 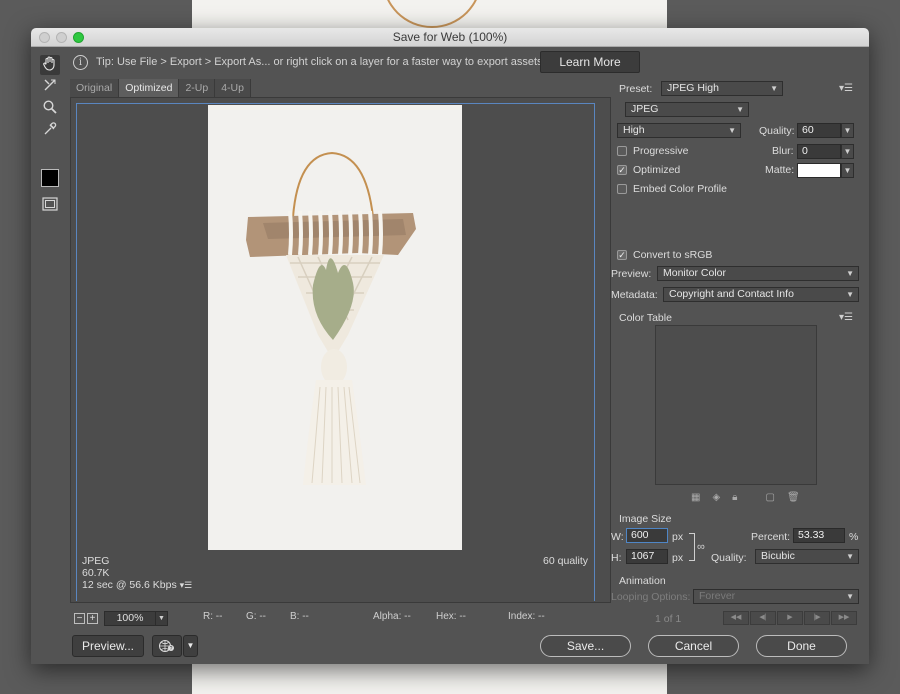 I want to click on matte-label: Matte:, so click(x=780, y=170).